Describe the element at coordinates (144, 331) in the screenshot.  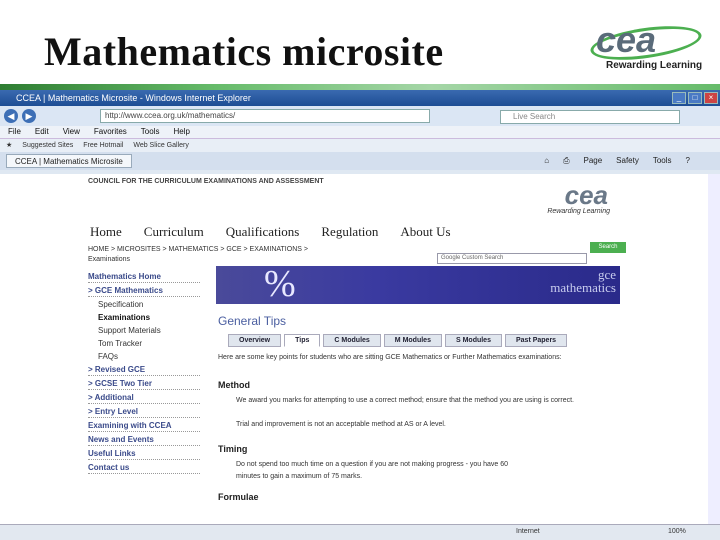
I see `sidebar-item-support: Support Materials` at that location.